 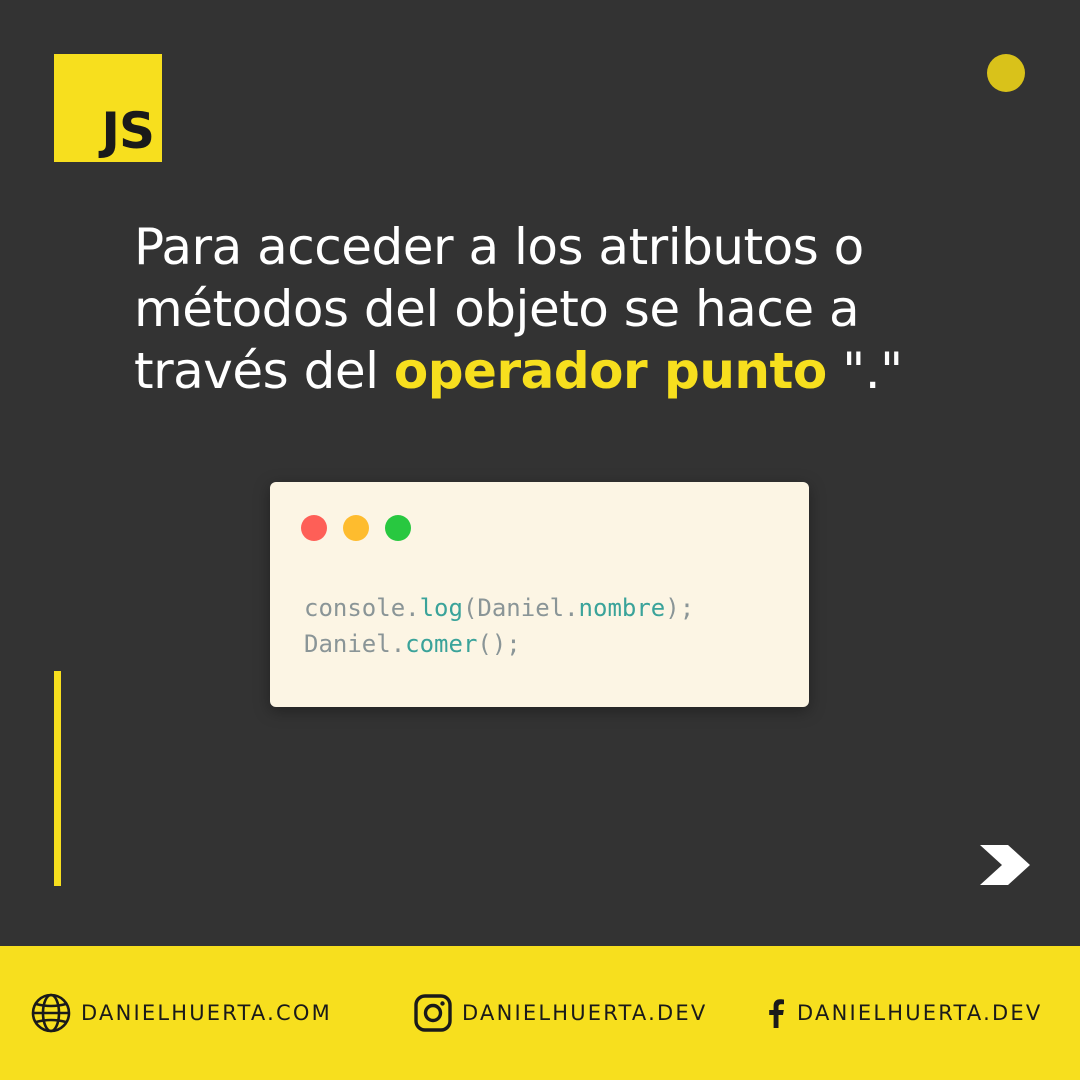 What do you see at coordinates (206, 1013) in the screenshot?
I see `website-label: DANIELHUERTA.COM` at bounding box center [206, 1013].